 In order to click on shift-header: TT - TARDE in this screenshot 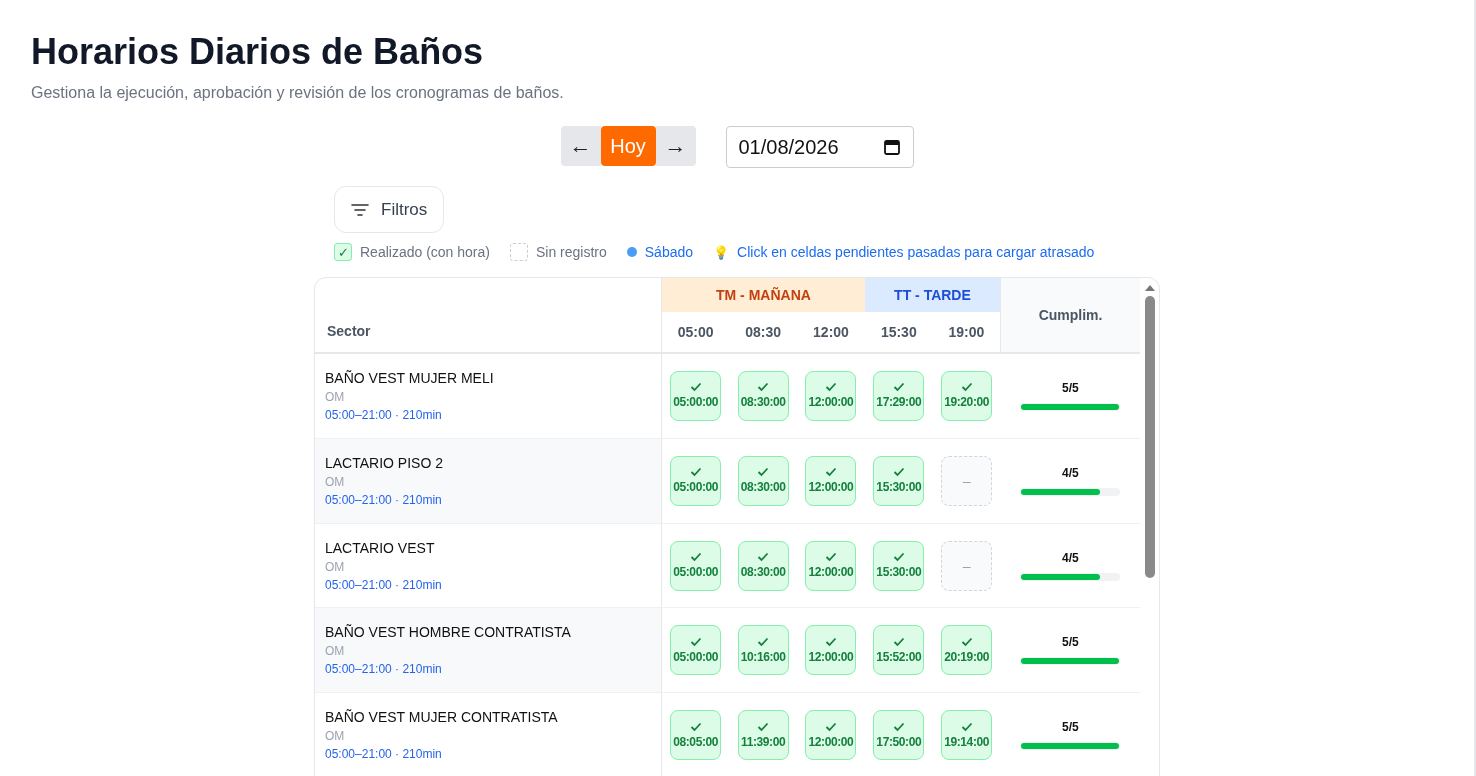, I will do `click(932, 295)`.